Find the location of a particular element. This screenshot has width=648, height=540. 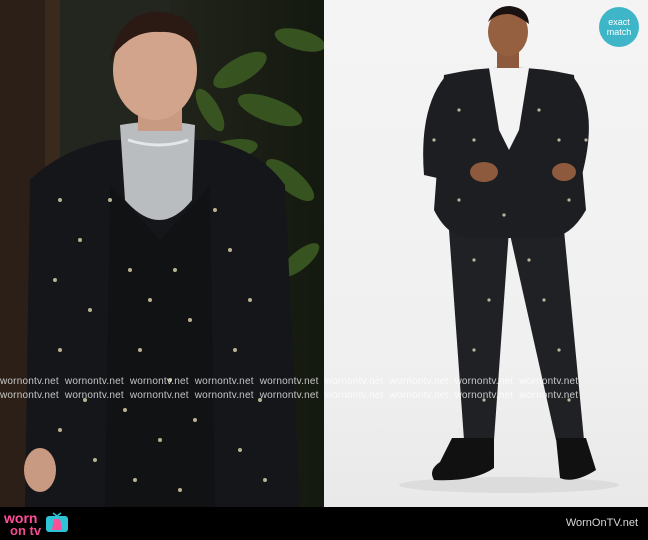

brand-logo: worn on tv is located at coordinates (36, 524).